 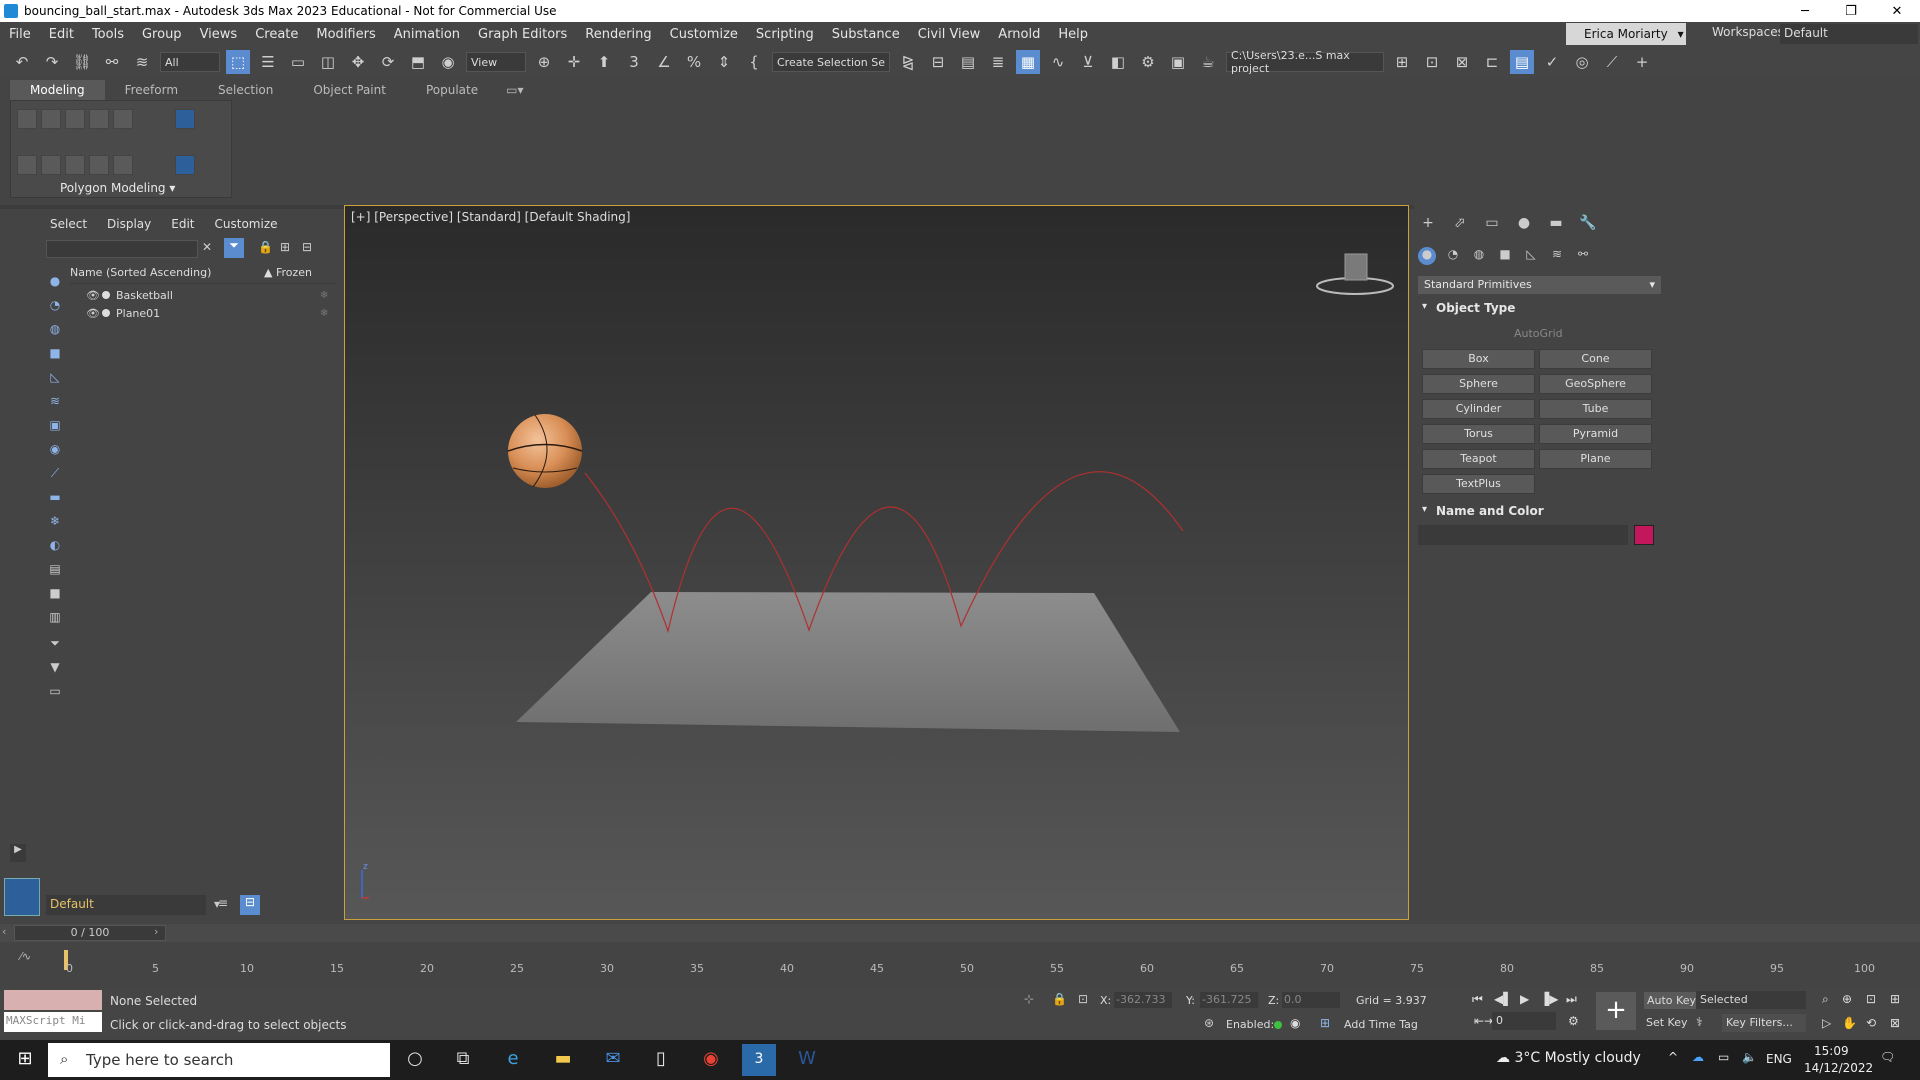 What do you see at coordinates (25, 956) in the screenshot?
I see `mini-curve-editor-icon: ⁄∿` at bounding box center [25, 956].